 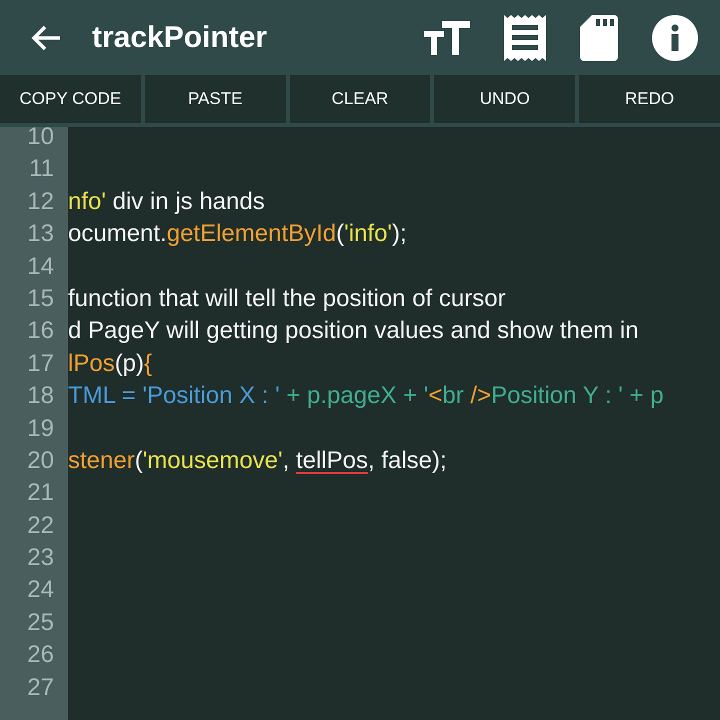 I want to click on line-number: 24, so click(x=40, y=590).